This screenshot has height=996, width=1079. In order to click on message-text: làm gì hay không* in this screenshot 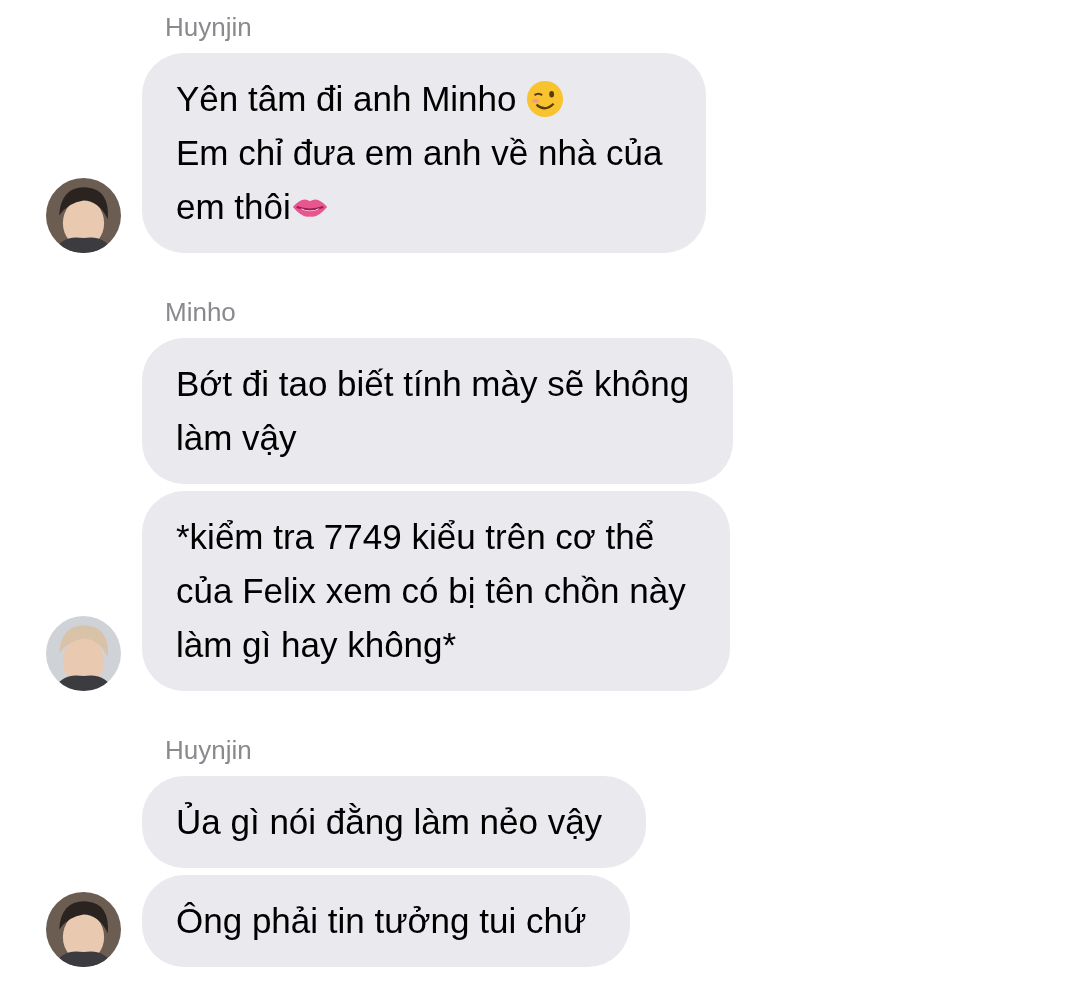, I will do `click(316, 645)`.